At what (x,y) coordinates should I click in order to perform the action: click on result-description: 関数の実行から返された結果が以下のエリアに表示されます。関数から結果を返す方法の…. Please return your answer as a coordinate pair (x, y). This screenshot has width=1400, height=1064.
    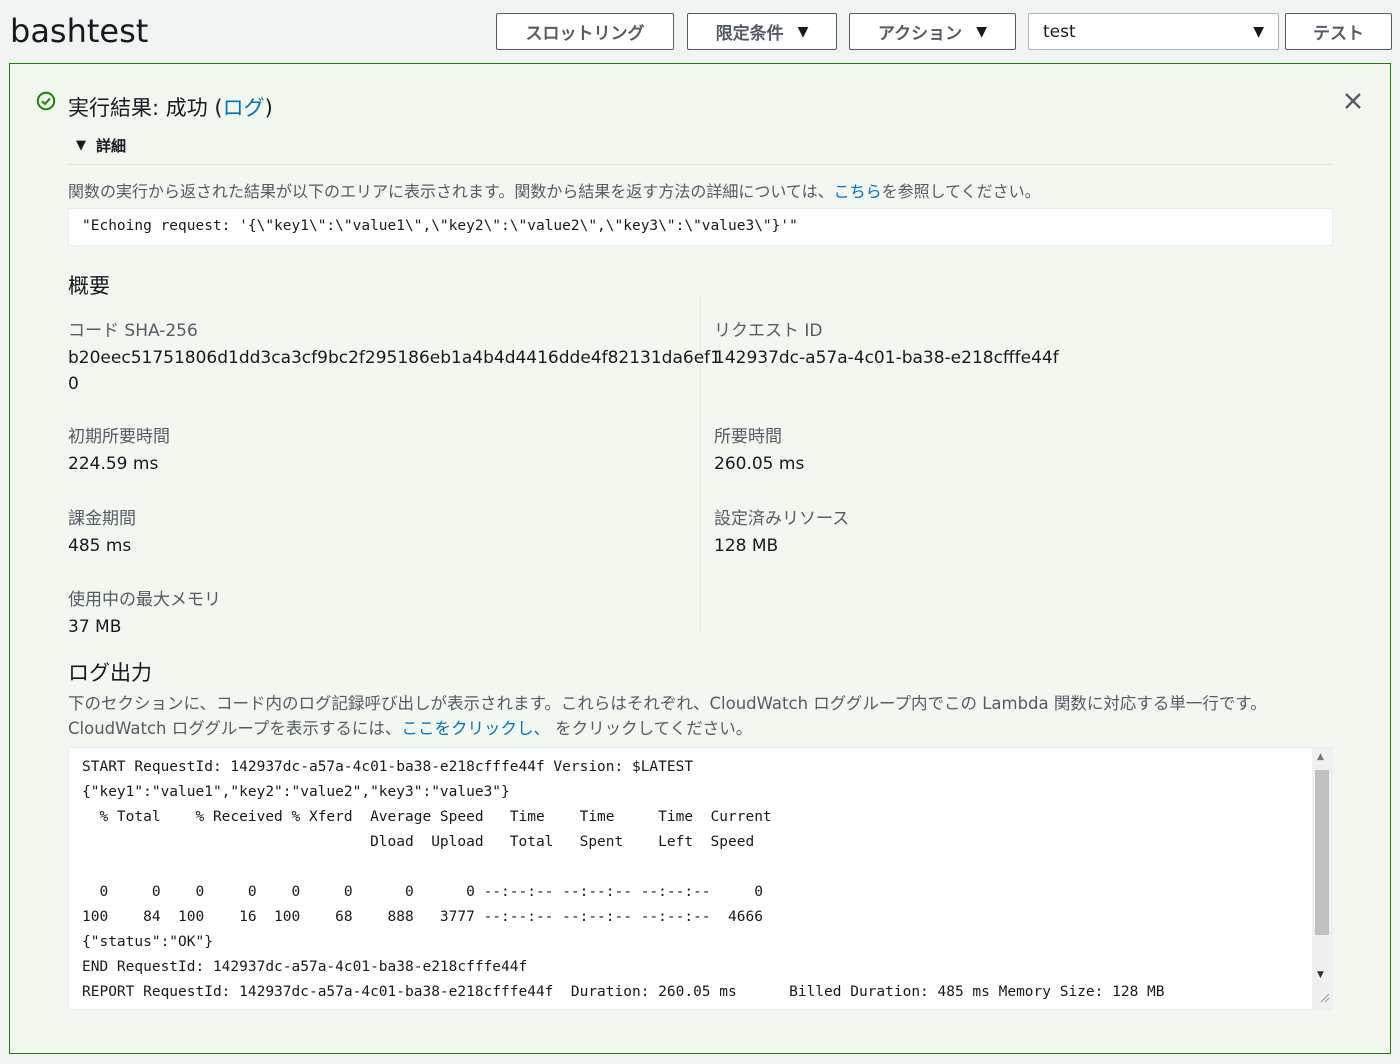
    Looking at the image, I should click on (554, 190).